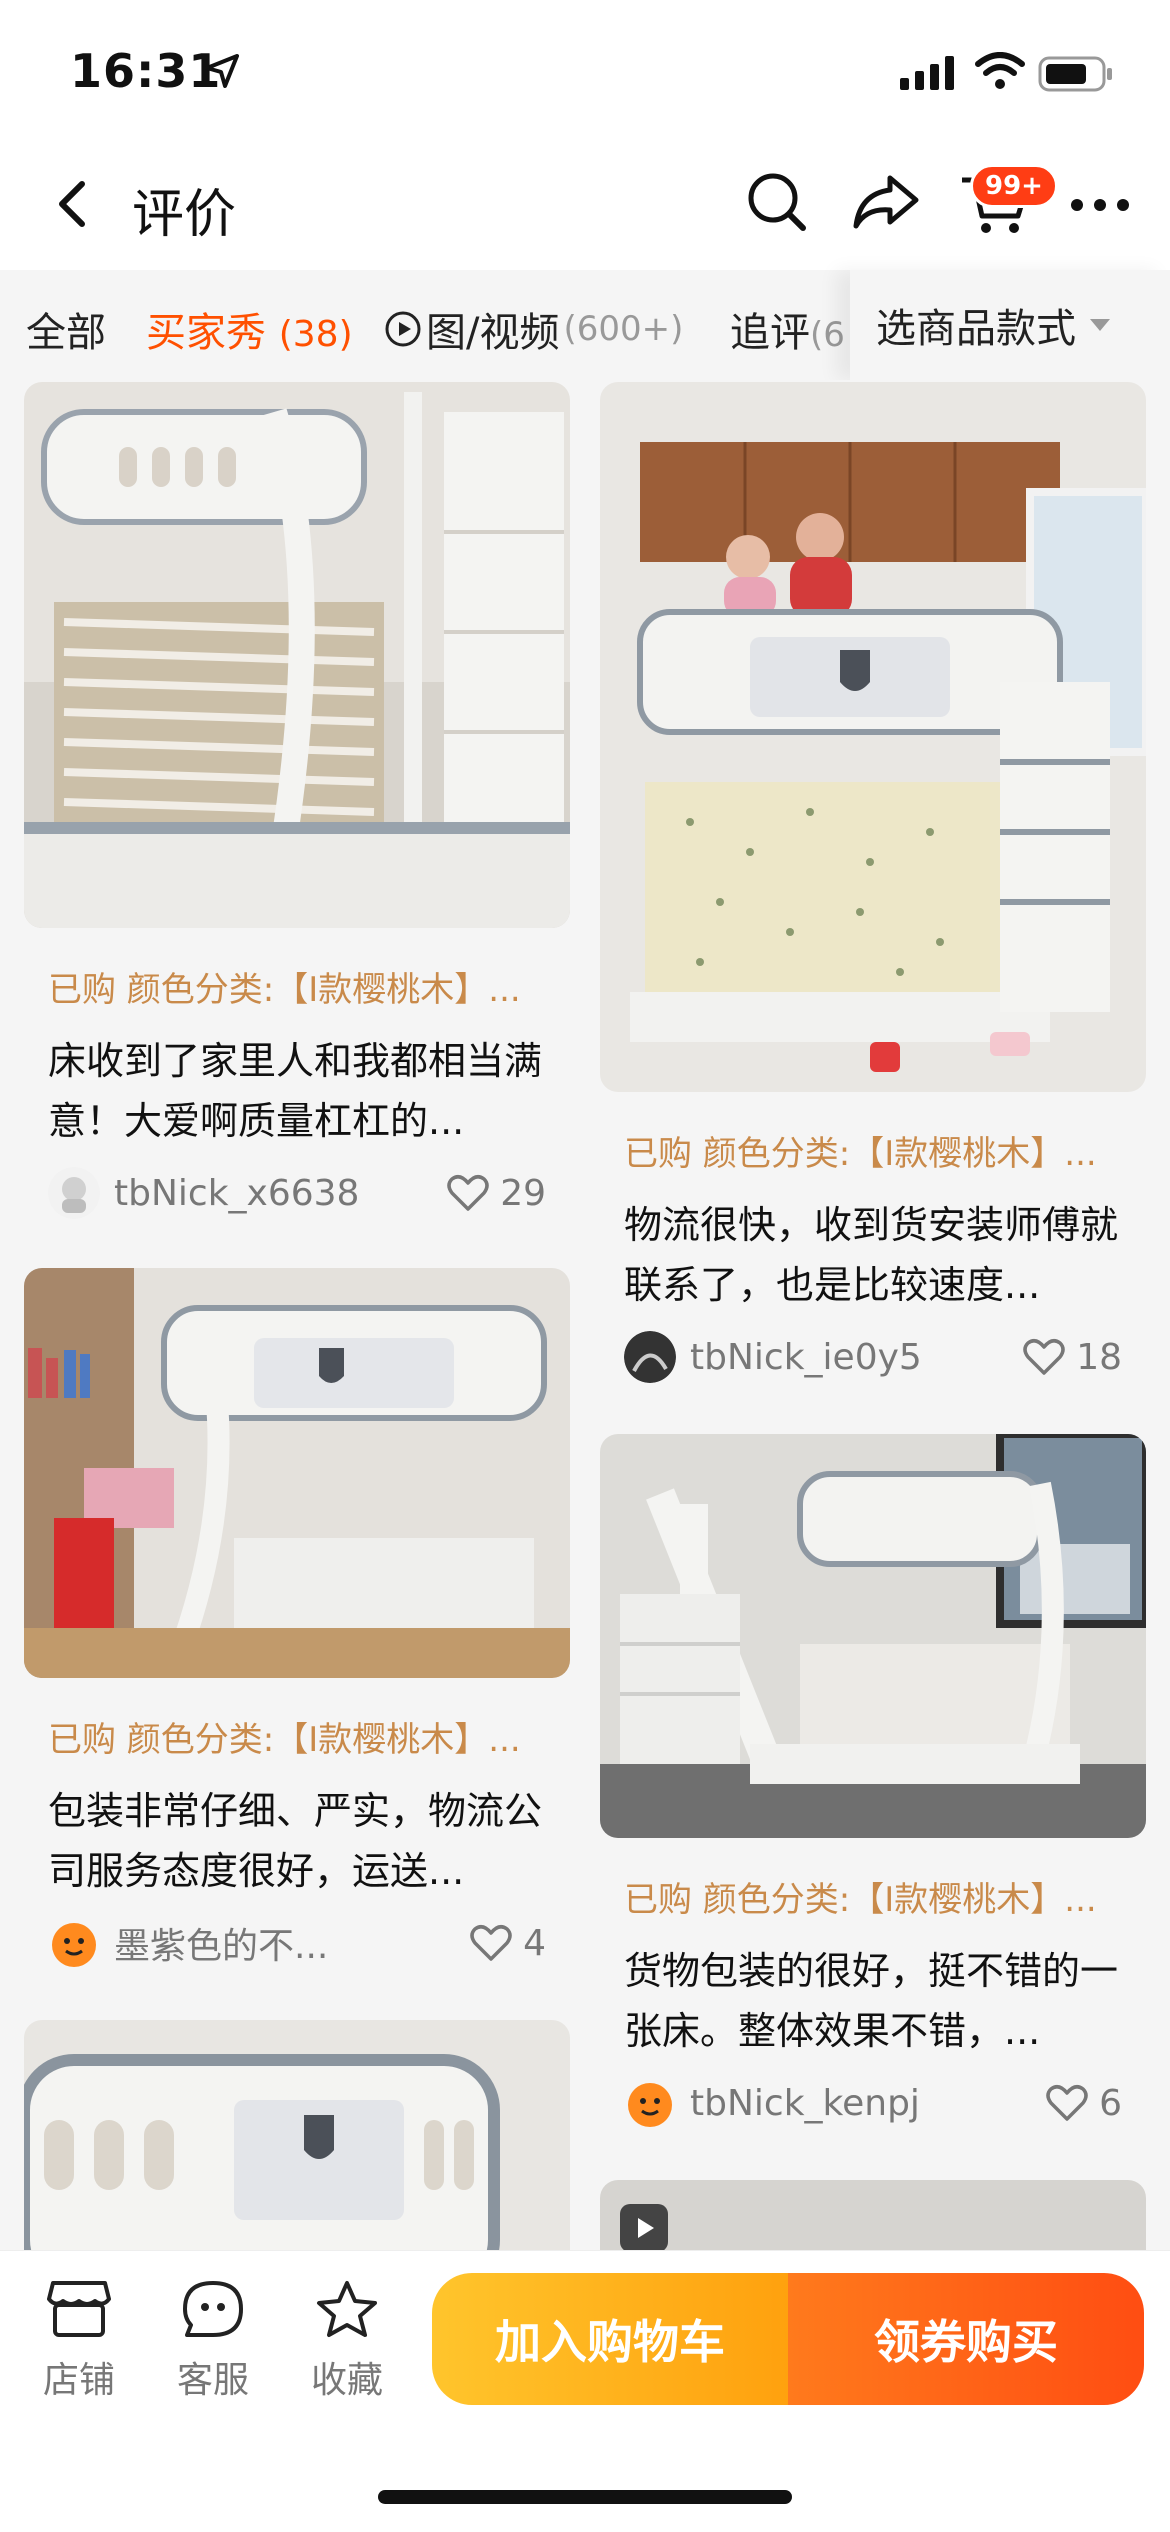  Describe the element at coordinates (1075, 74) in the screenshot. I see `battery-icon` at that location.